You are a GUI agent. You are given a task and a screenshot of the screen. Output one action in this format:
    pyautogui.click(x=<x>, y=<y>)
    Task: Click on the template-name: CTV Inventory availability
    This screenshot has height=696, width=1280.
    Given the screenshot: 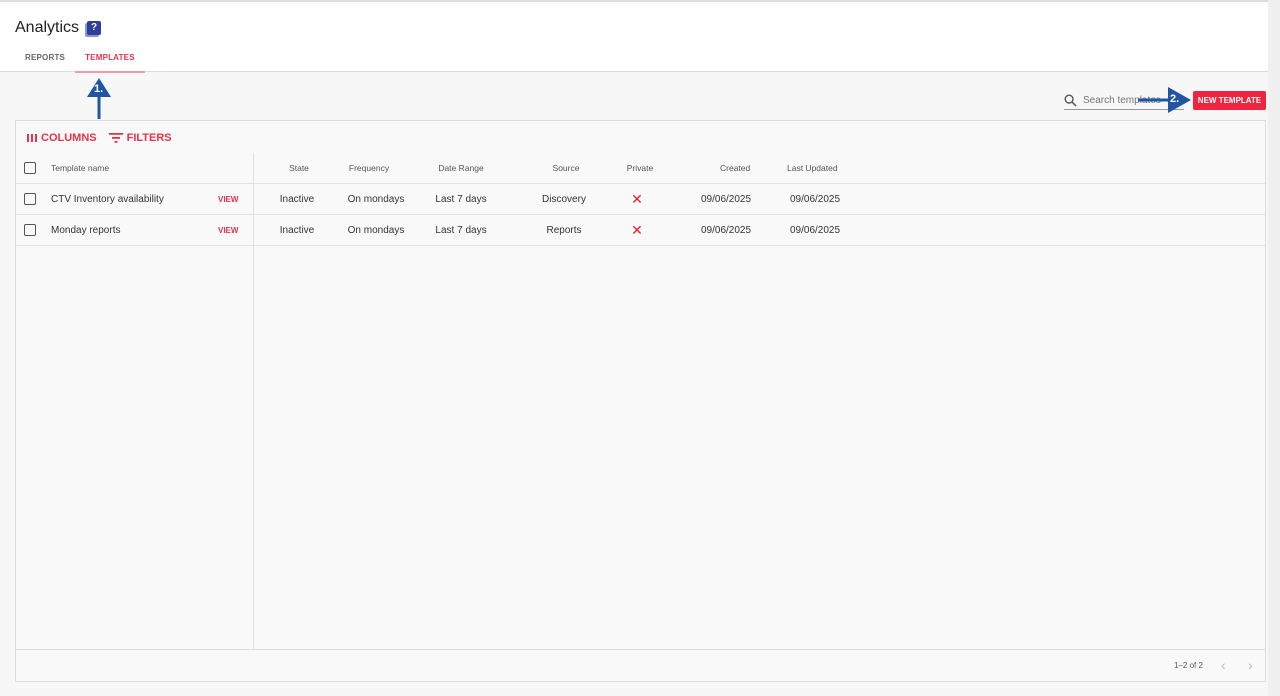 What is the action you would take?
    pyautogui.click(x=107, y=199)
    